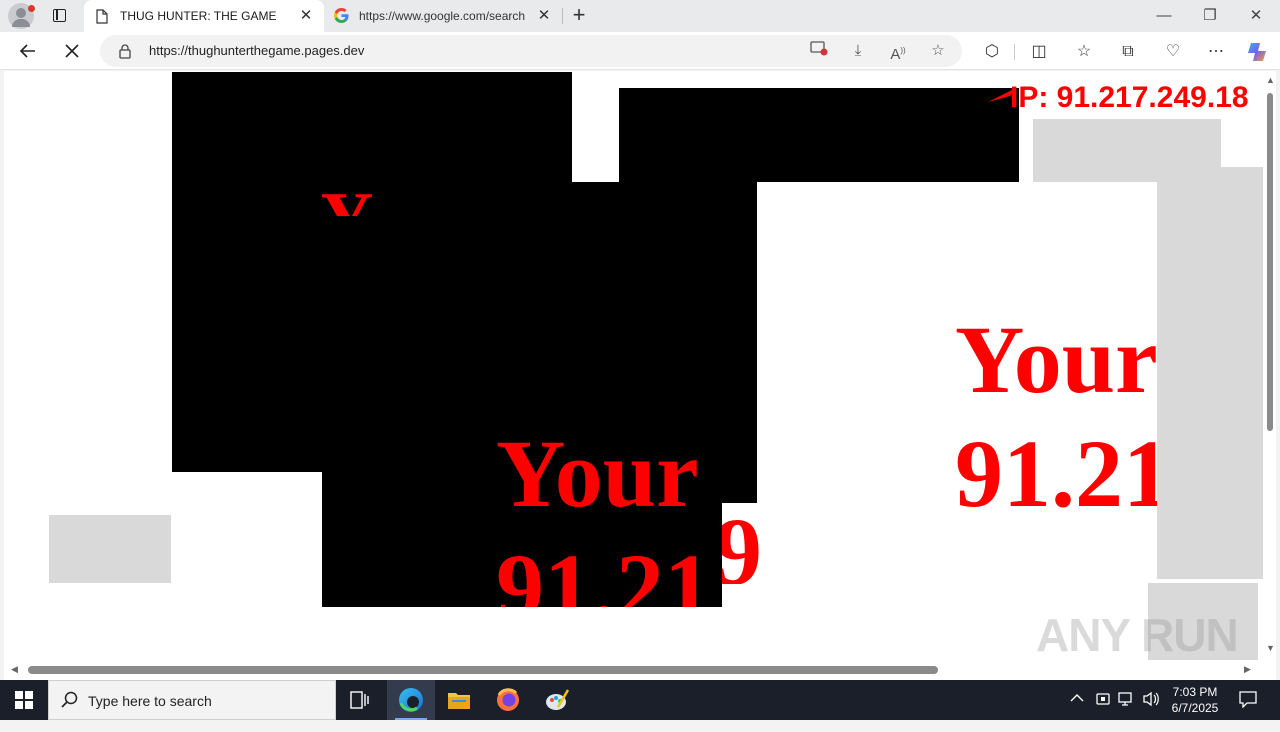 The image size is (1280, 732). Describe the element at coordinates (341, 15) in the screenshot. I see `google-icon` at that location.